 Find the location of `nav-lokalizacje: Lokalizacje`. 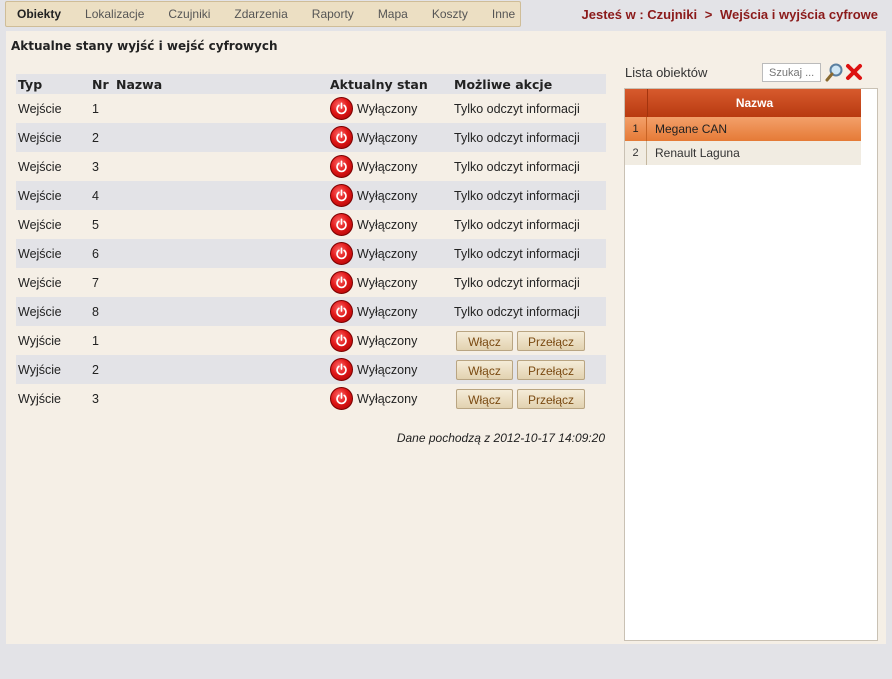

nav-lokalizacje: Lokalizacje is located at coordinates (114, 14).